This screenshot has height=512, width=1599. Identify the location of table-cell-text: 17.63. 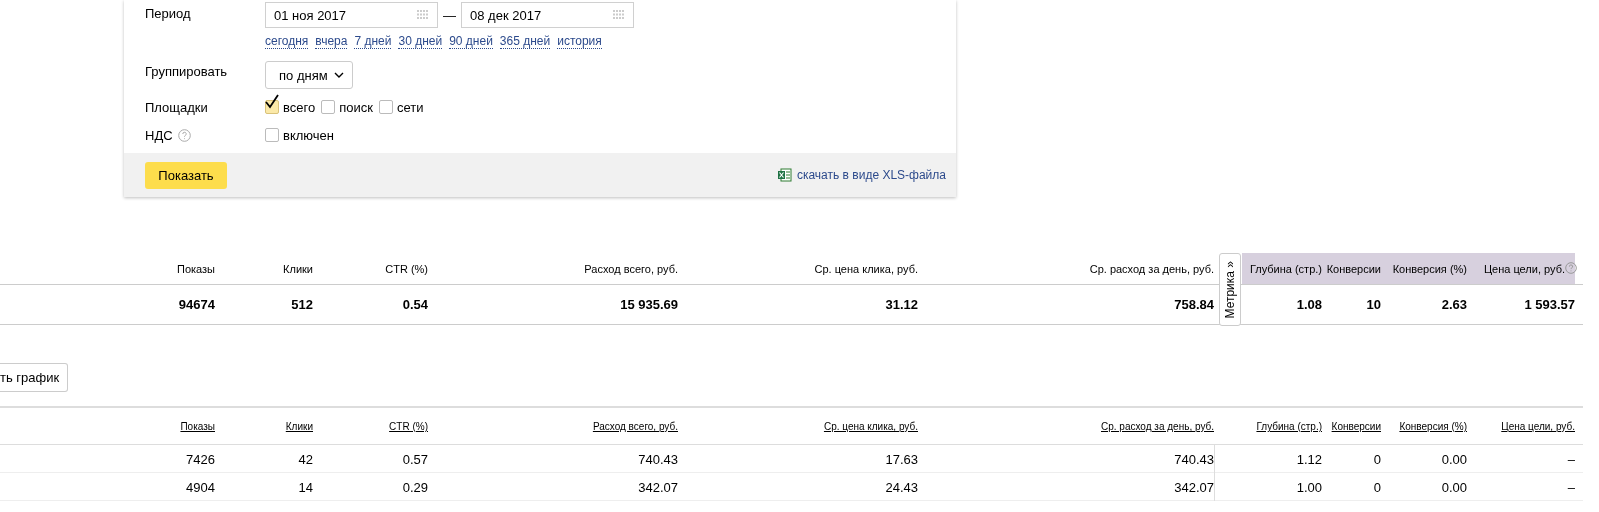
(901, 459).